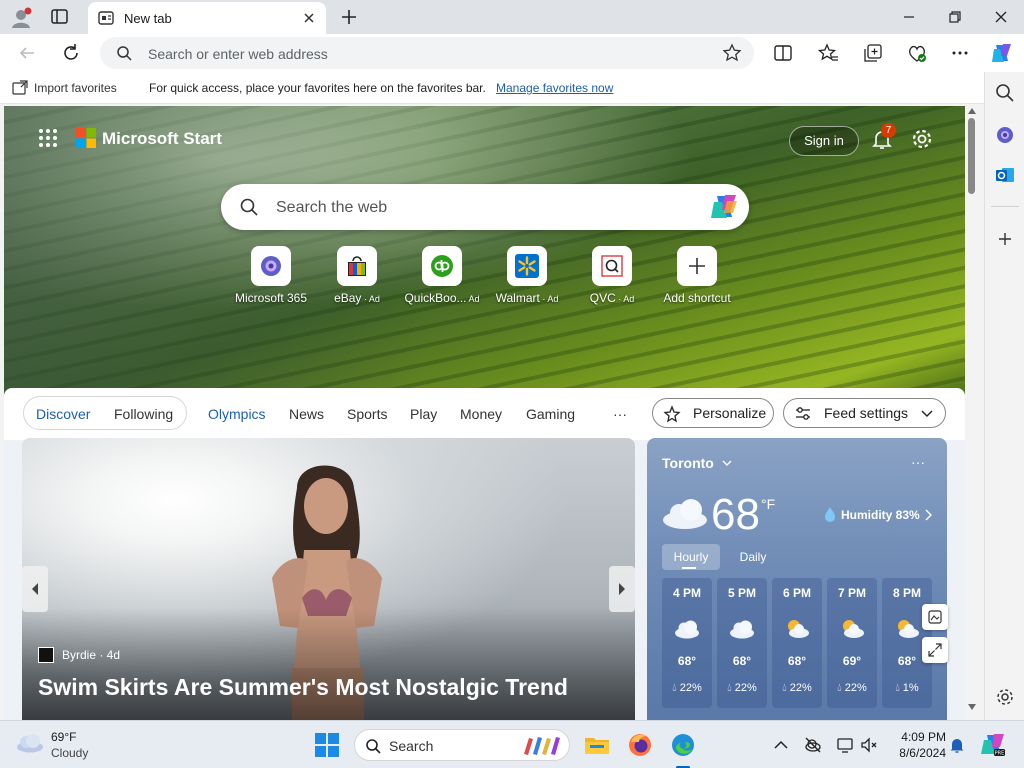 The width and height of the screenshot is (1024, 768). I want to click on new-tab-icon, so click(349, 17).